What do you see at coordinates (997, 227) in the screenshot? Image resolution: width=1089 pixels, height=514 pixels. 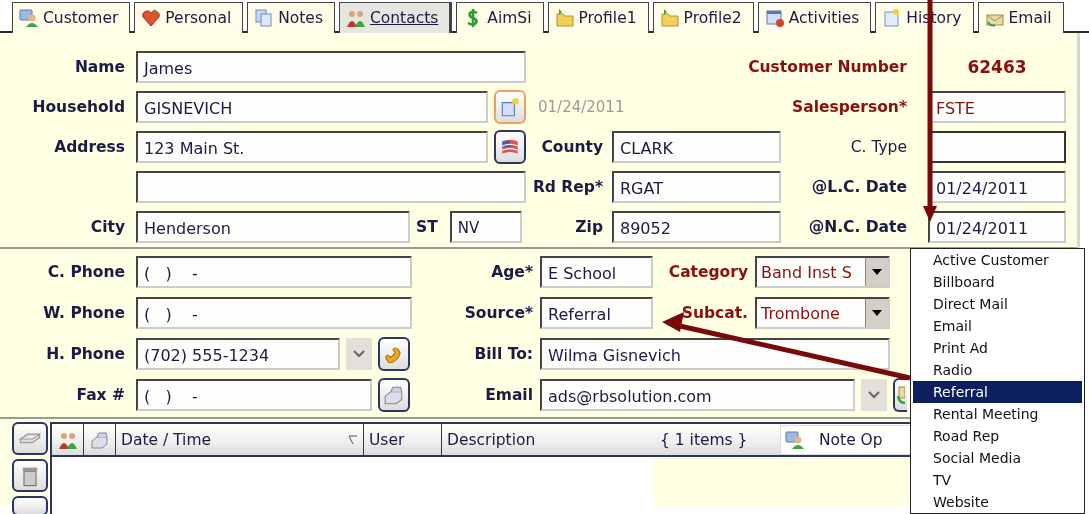 I see `date-field: 01/24/2011` at bounding box center [997, 227].